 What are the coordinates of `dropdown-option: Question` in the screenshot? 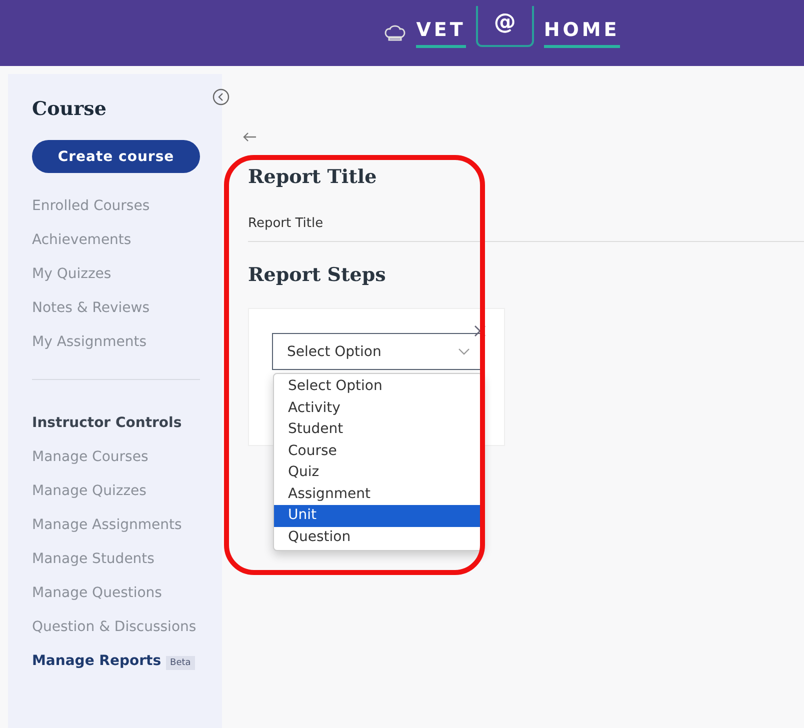 It's located at (378, 537).